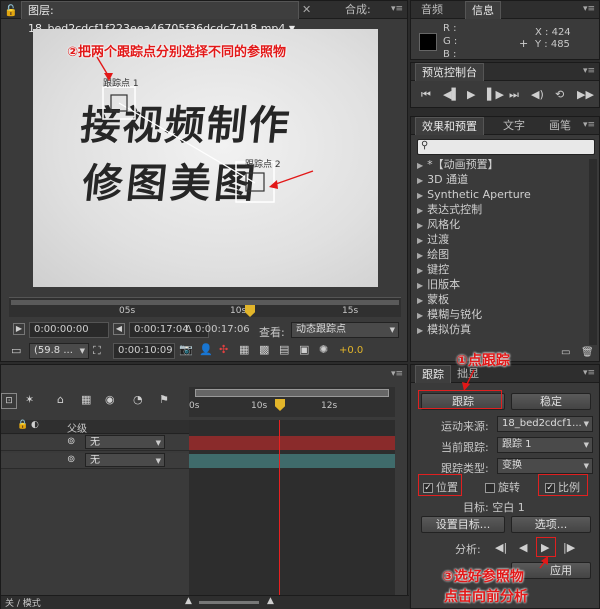 The height and width of the screenshot is (609, 600). I want to click on loop-icon: ⟲, so click(559, 94).